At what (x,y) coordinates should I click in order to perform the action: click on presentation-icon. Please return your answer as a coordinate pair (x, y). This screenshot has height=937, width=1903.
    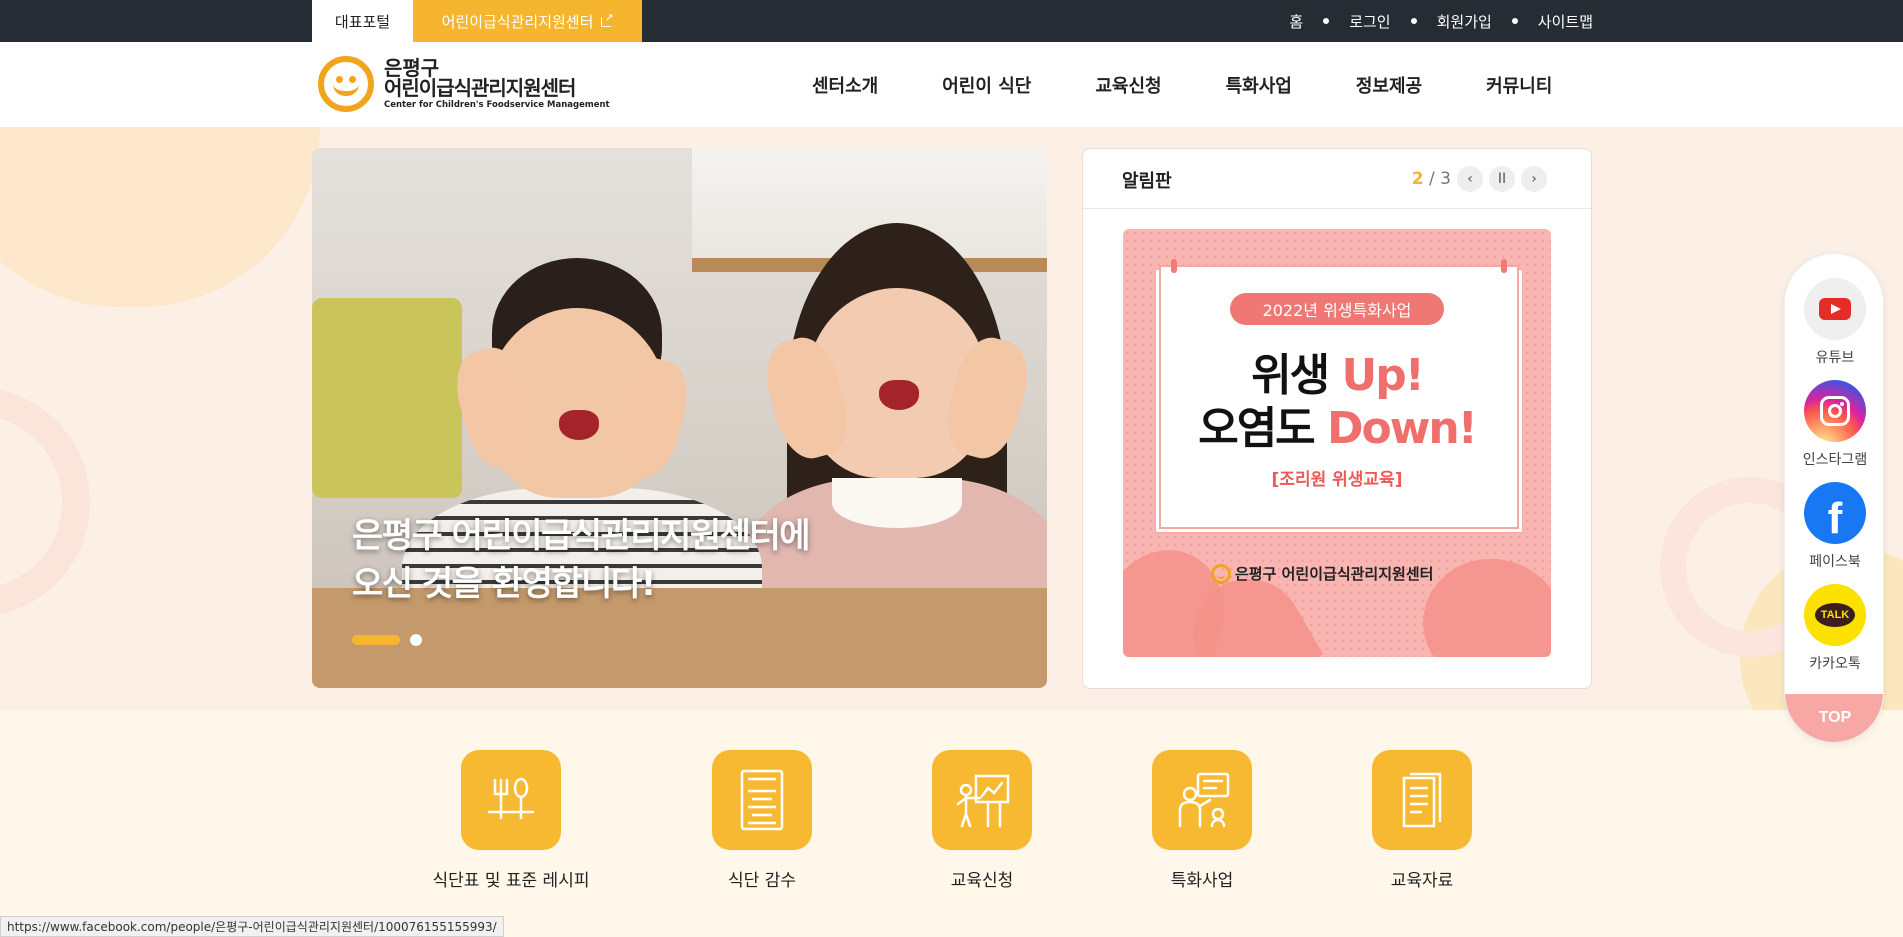
    Looking at the image, I should click on (982, 800).